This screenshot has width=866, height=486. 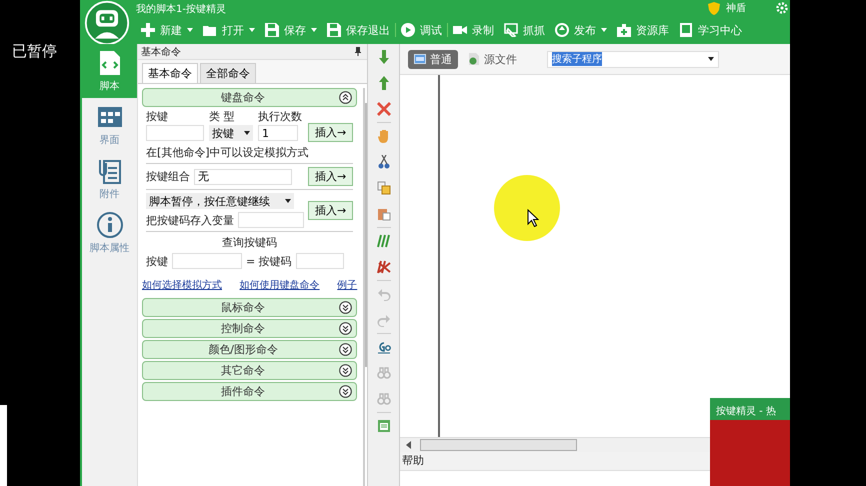 What do you see at coordinates (280, 285) in the screenshot?
I see `help-link: 如何使用键盘命令` at bounding box center [280, 285].